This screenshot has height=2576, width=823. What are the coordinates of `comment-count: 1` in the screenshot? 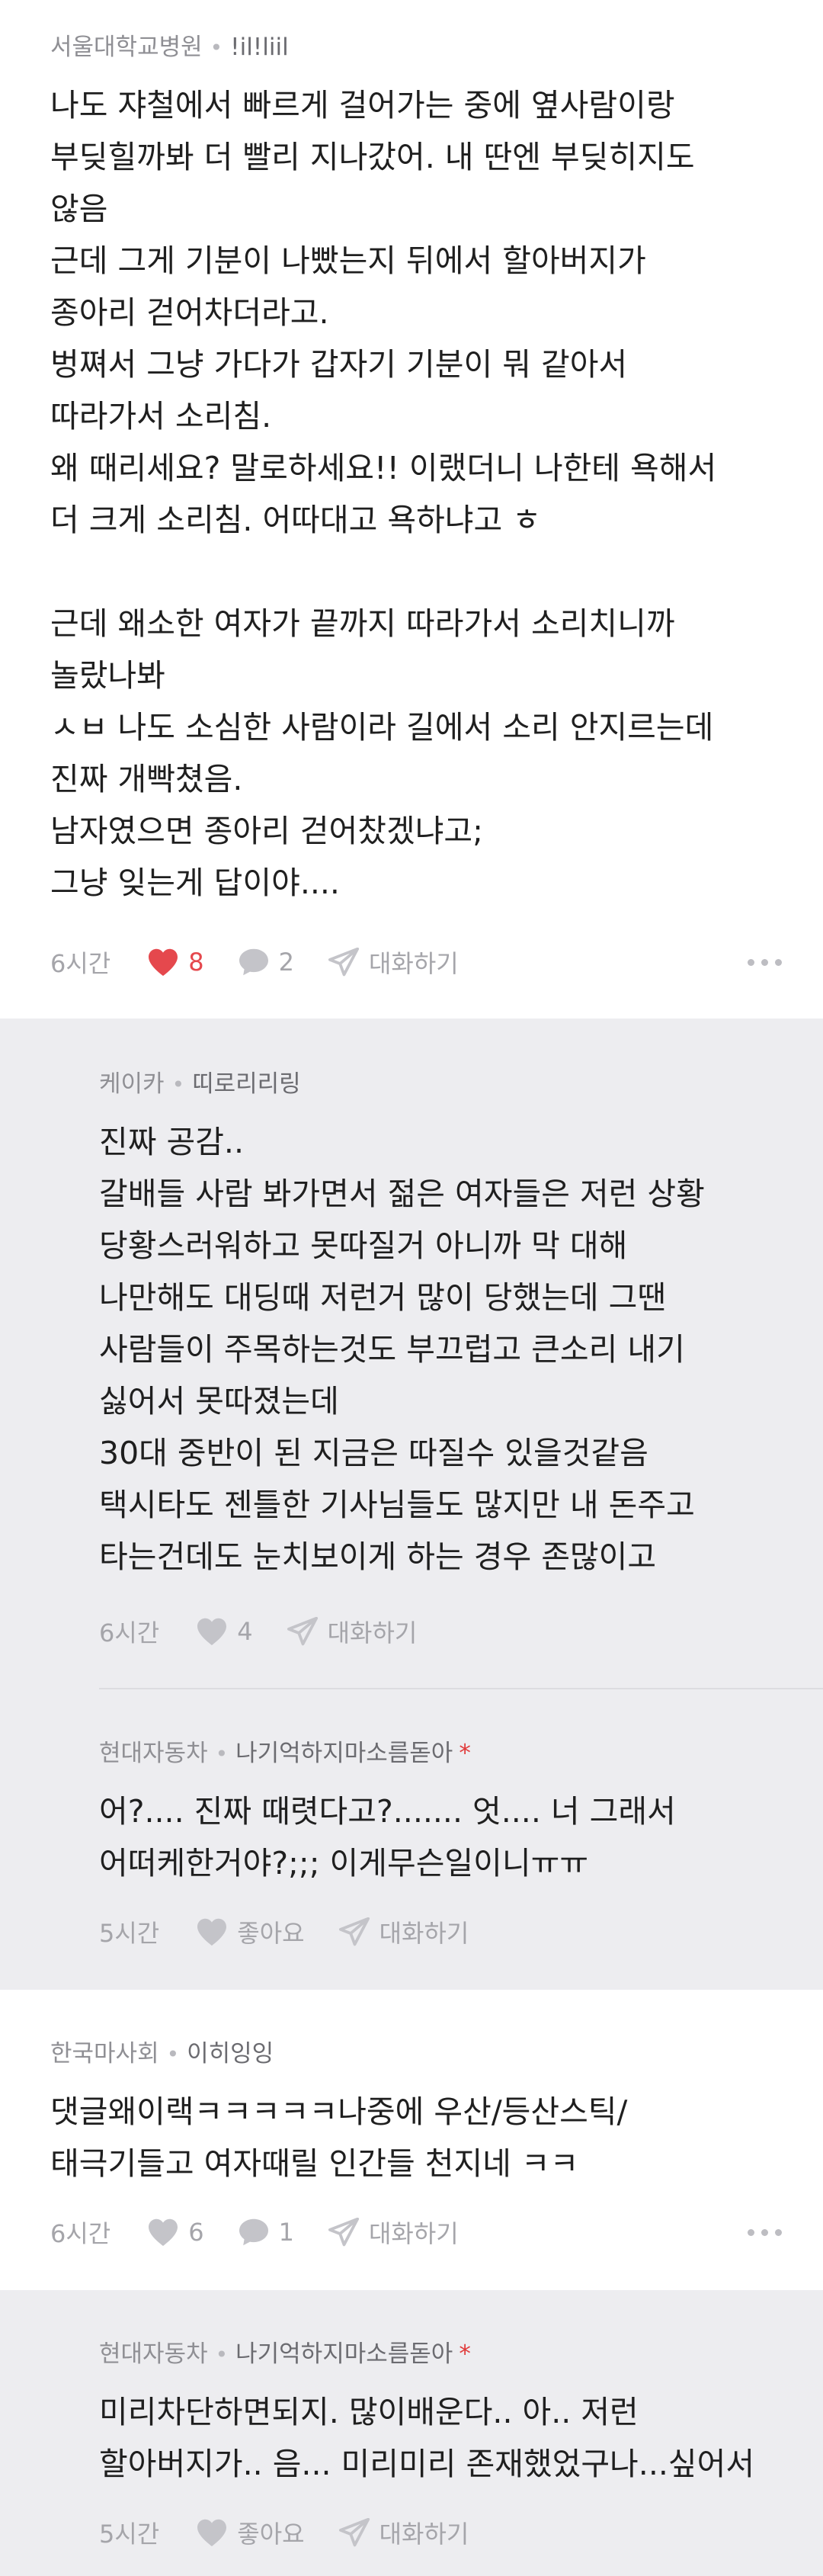 It's located at (286, 2232).